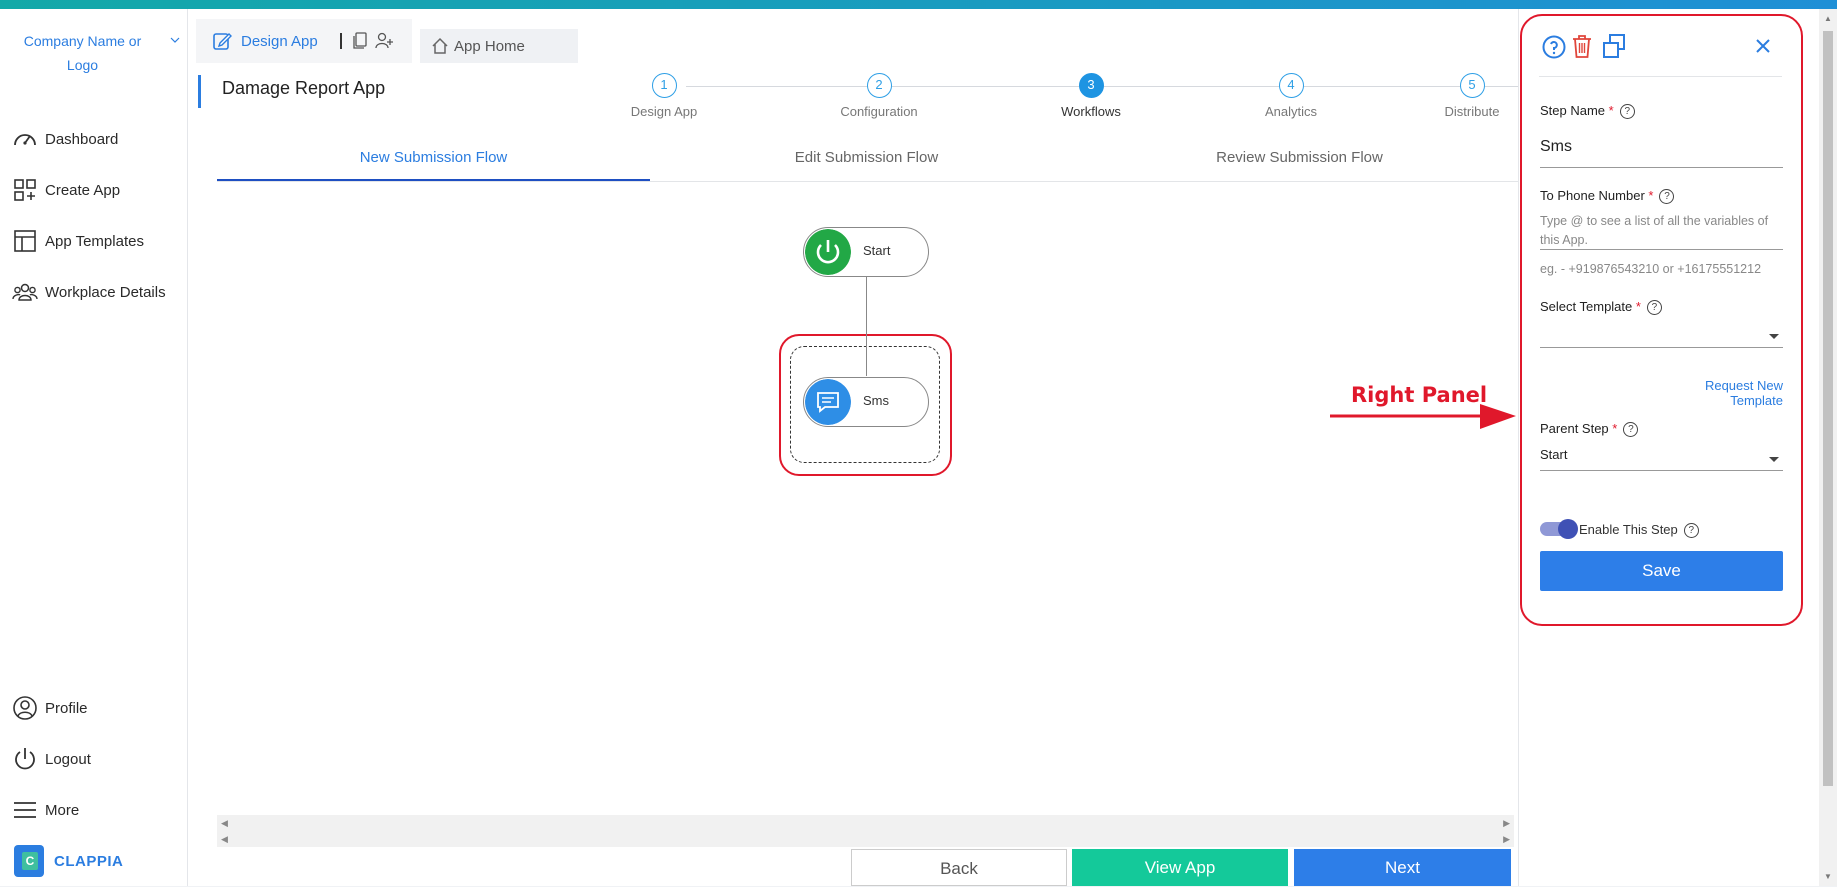 The width and height of the screenshot is (1837, 887). I want to click on tab-app-home: App Home, so click(499, 46).